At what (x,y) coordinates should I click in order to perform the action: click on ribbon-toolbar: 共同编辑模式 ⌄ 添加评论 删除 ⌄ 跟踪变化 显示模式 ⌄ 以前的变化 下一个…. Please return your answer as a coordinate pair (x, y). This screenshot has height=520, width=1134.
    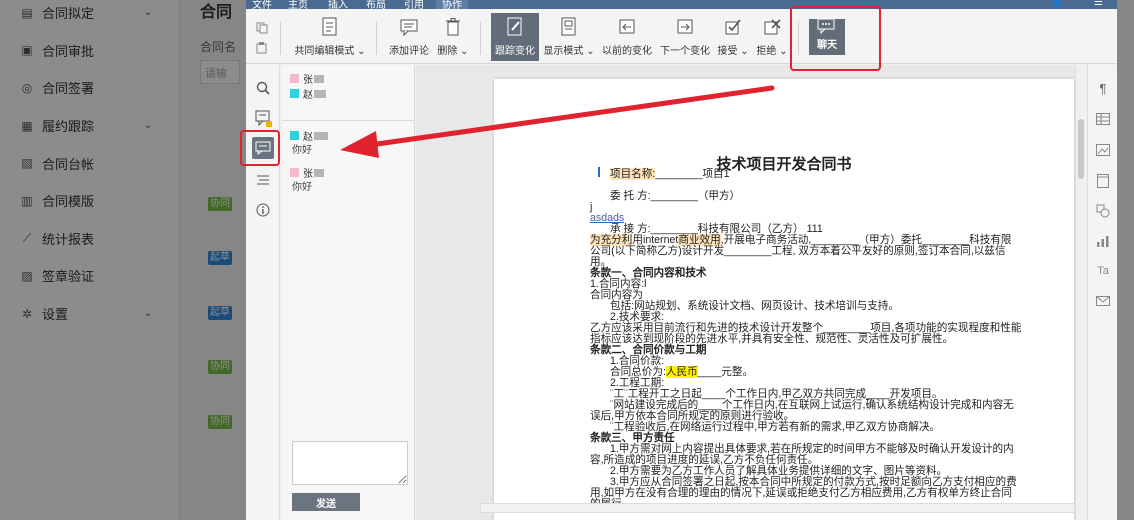
    Looking at the image, I should click on (681, 36).